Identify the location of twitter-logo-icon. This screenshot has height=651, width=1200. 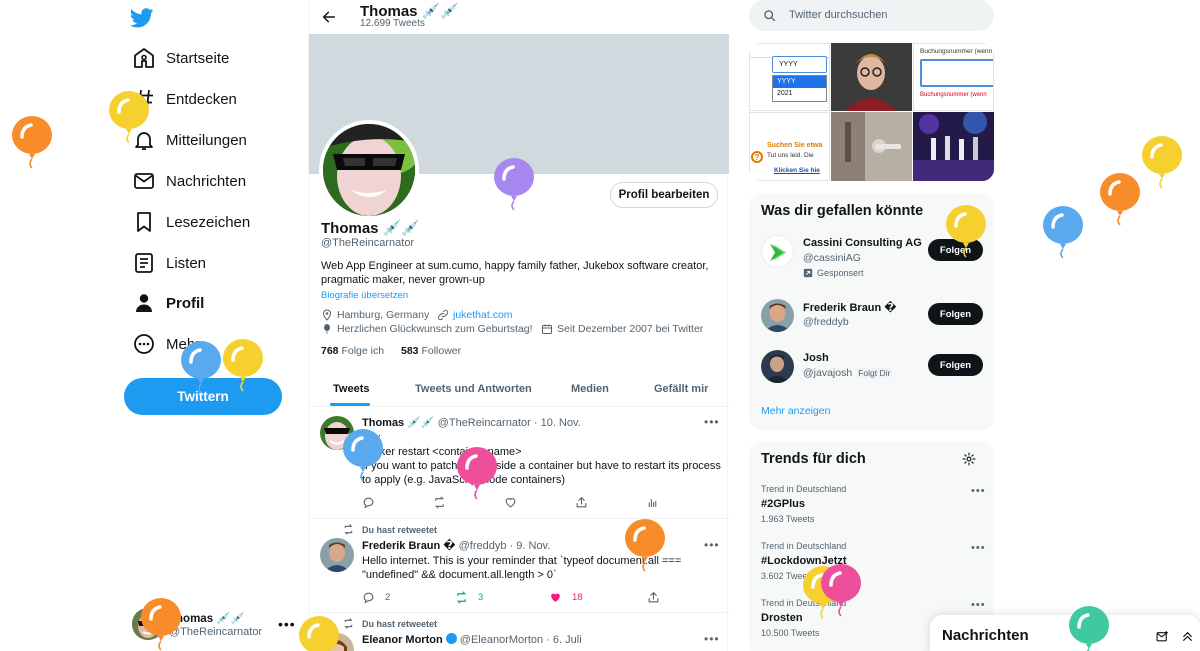
(142, 18).